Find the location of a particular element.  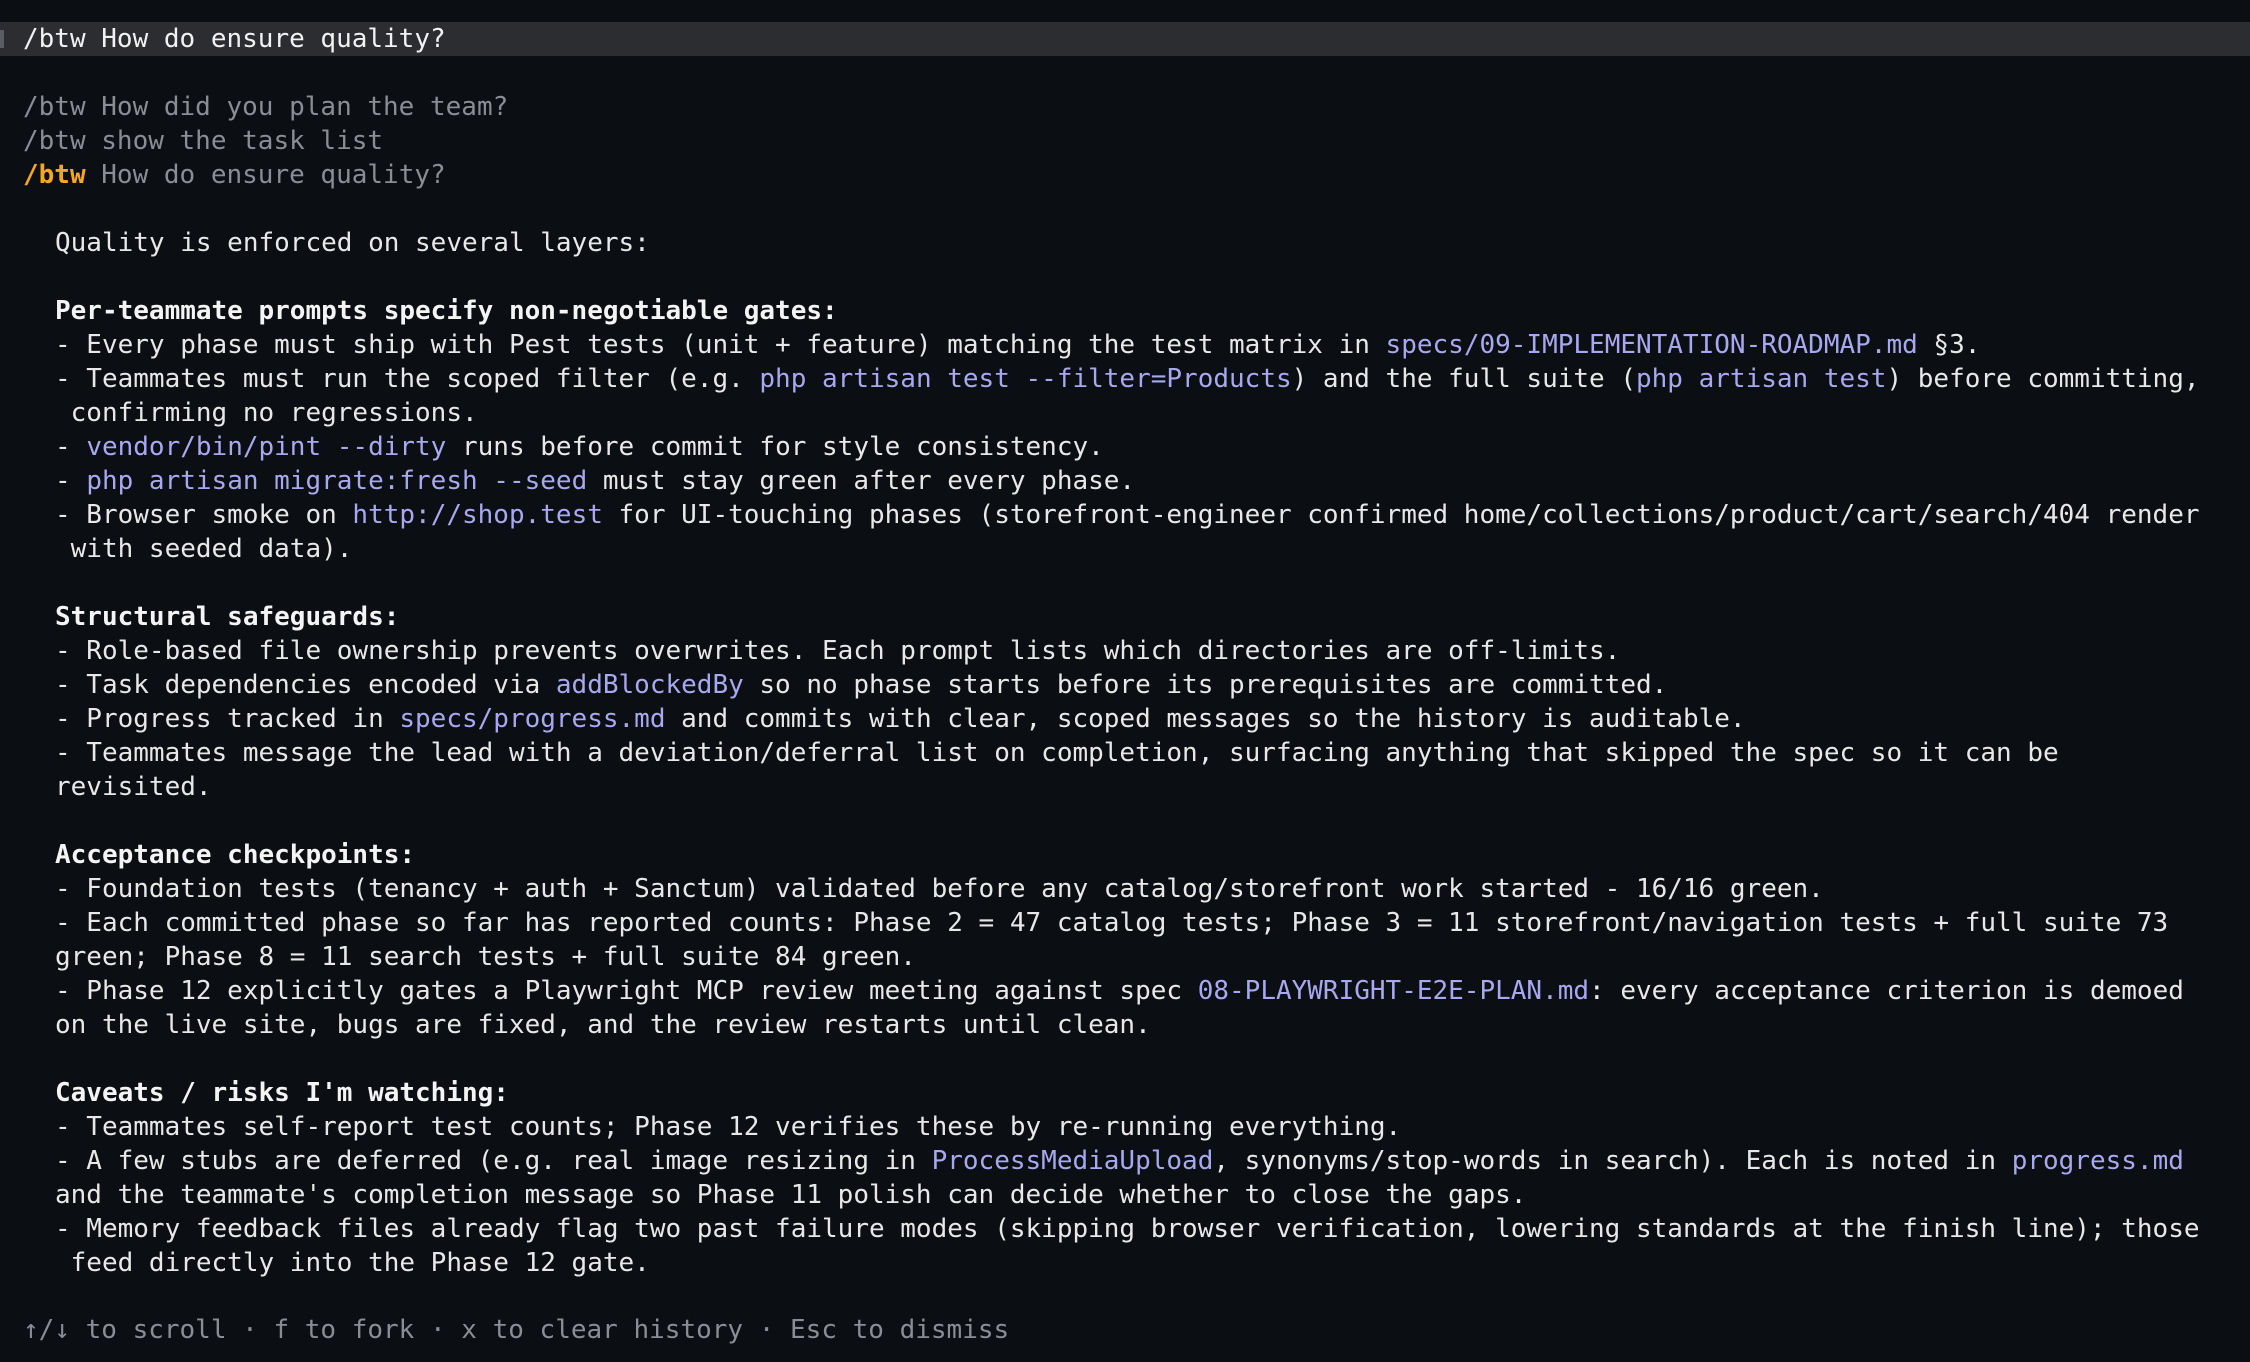

history-item: /btw show the task list is located at coordinates (203, 141).